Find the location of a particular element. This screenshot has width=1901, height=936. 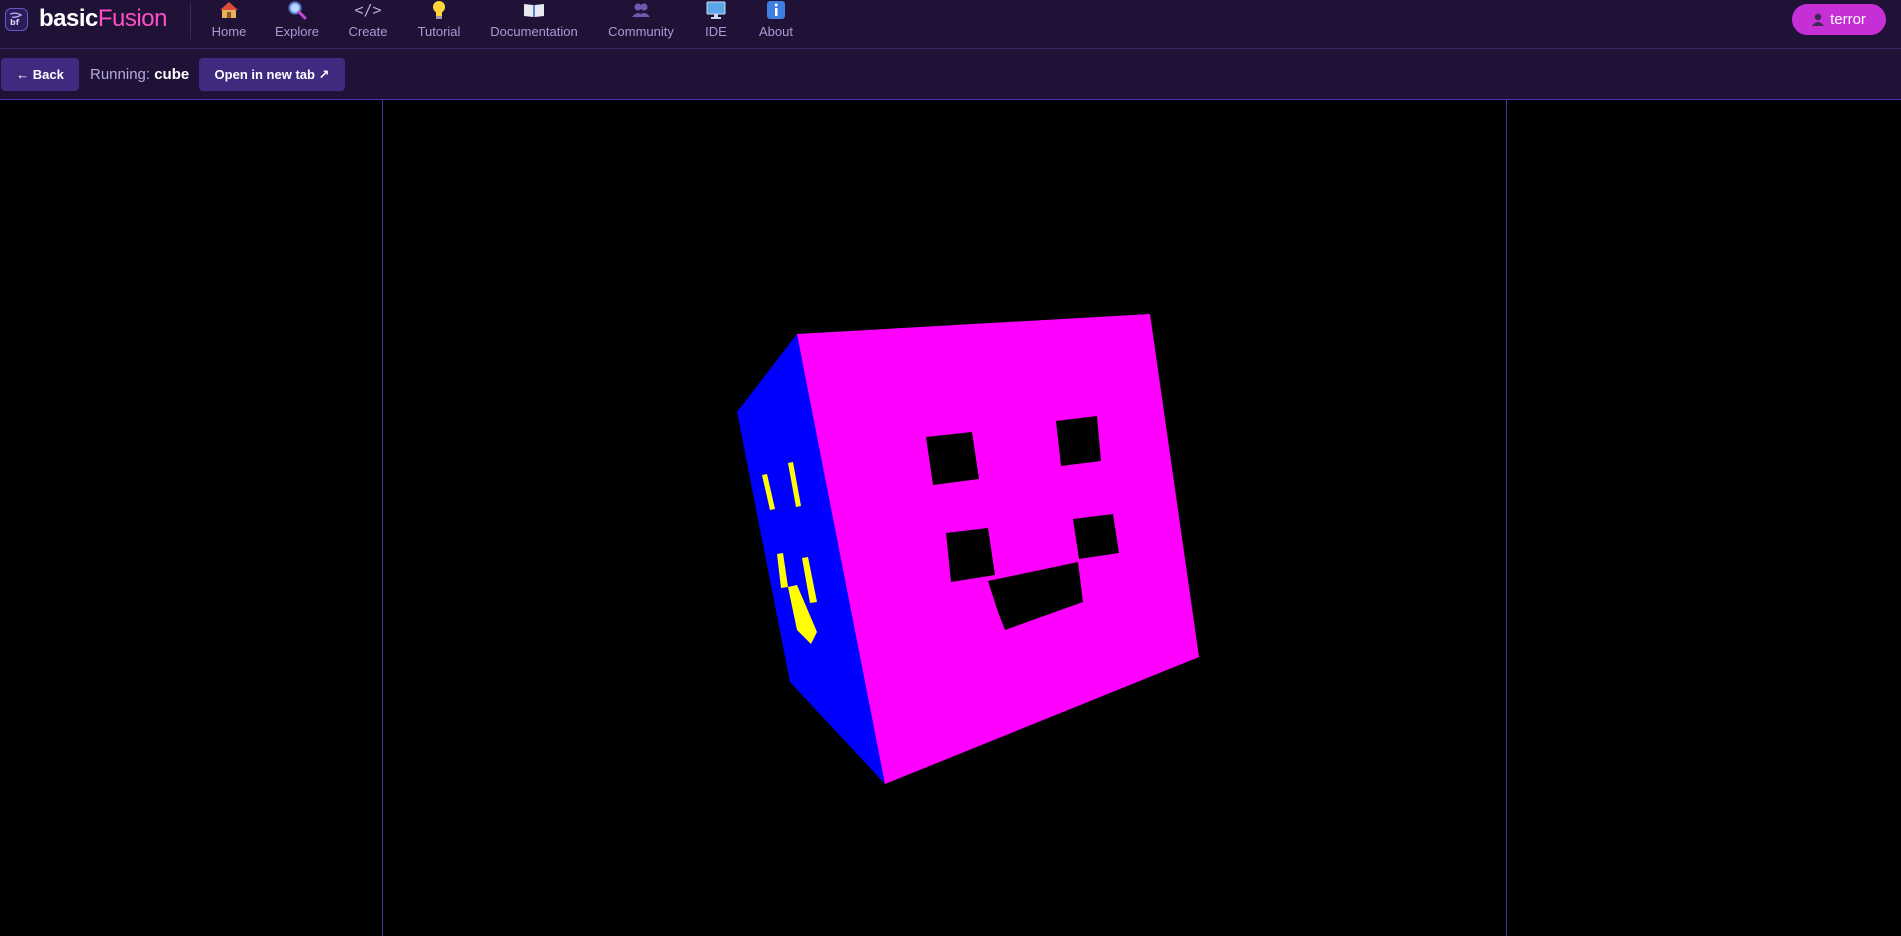

monitor-icon is located at coordinates (716, 10).